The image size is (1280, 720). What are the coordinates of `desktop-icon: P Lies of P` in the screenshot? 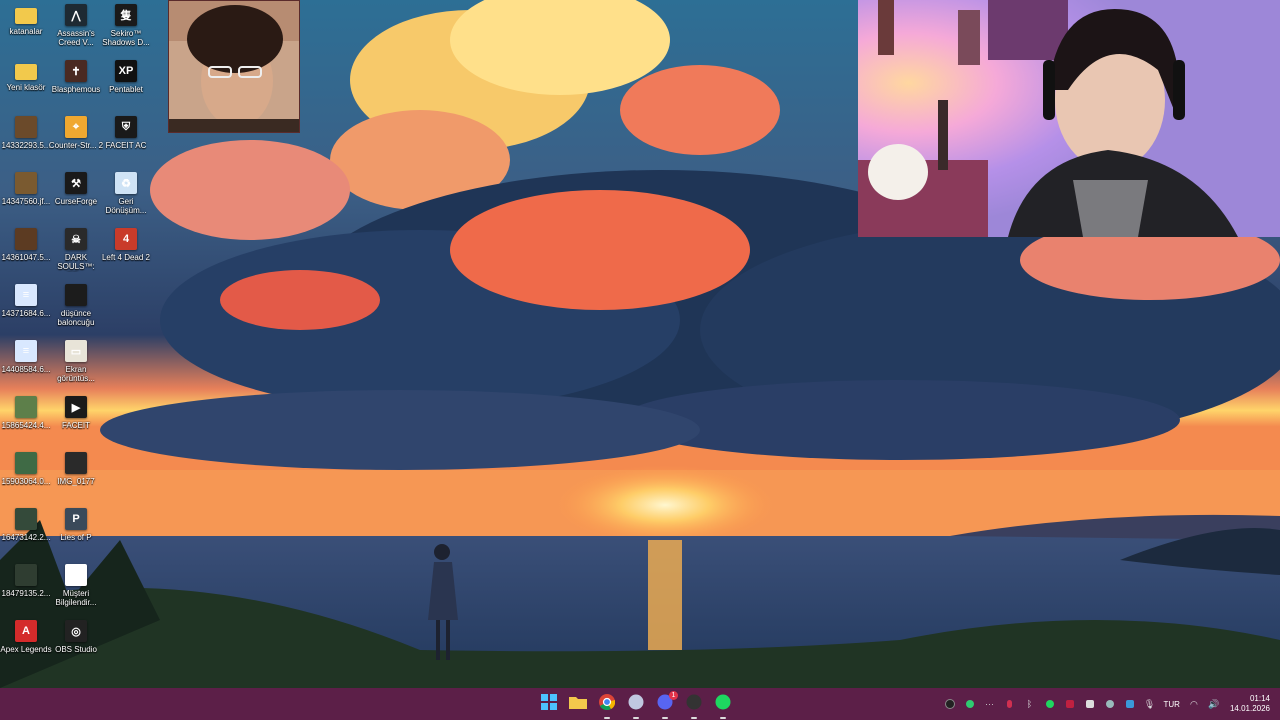 It's located at (76, 531).